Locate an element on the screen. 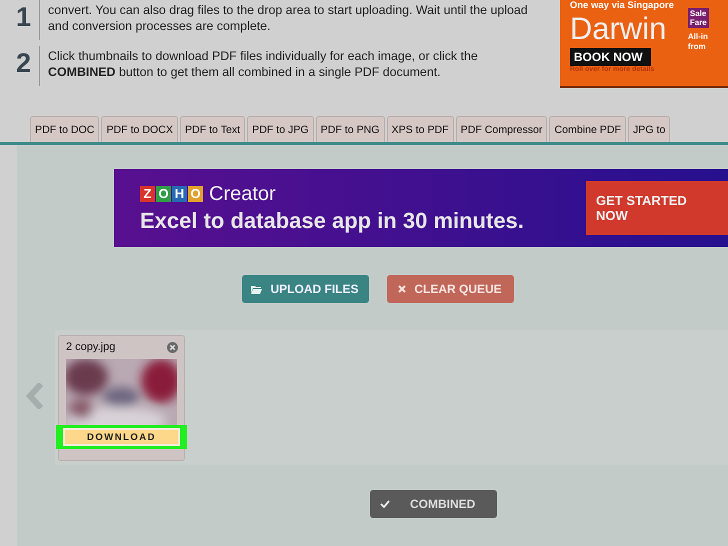  step-text: Click thumbnails to download PDF files individually for each image, or click the COMBINED button to get them all combined in a single PDF document. is located at coordinates (291, 66).